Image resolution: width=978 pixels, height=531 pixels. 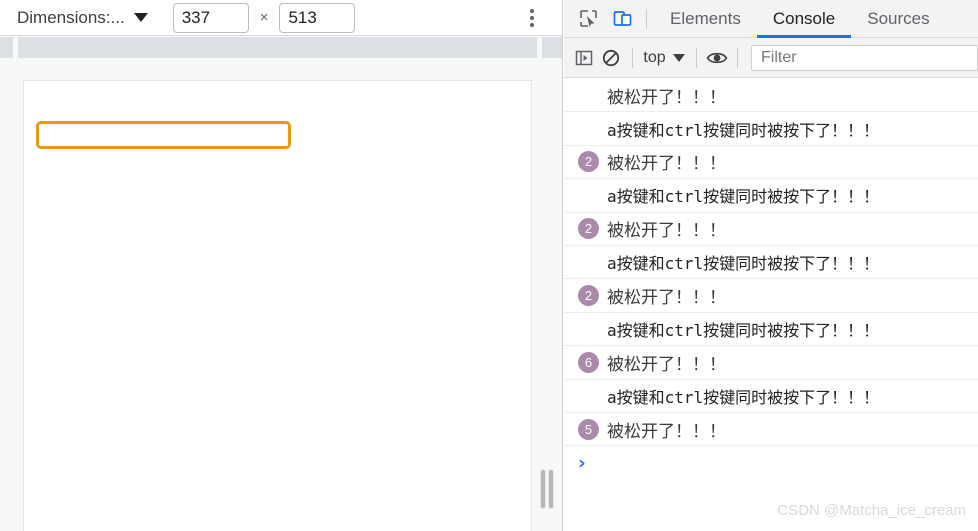 I want to click on console-context-dropdown: top, so click(x=663, y=58).